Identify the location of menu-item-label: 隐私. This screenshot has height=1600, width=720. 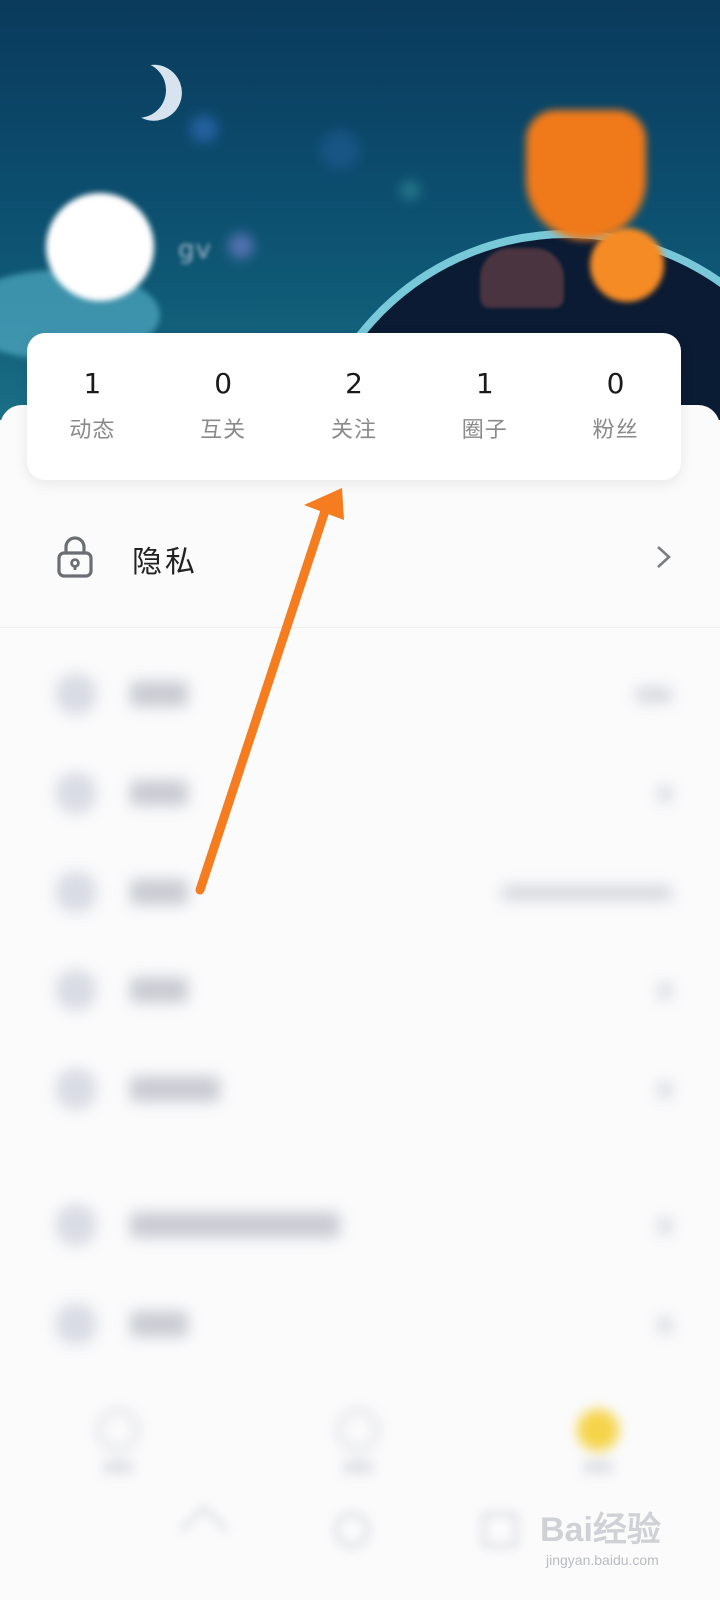
(165, 562).